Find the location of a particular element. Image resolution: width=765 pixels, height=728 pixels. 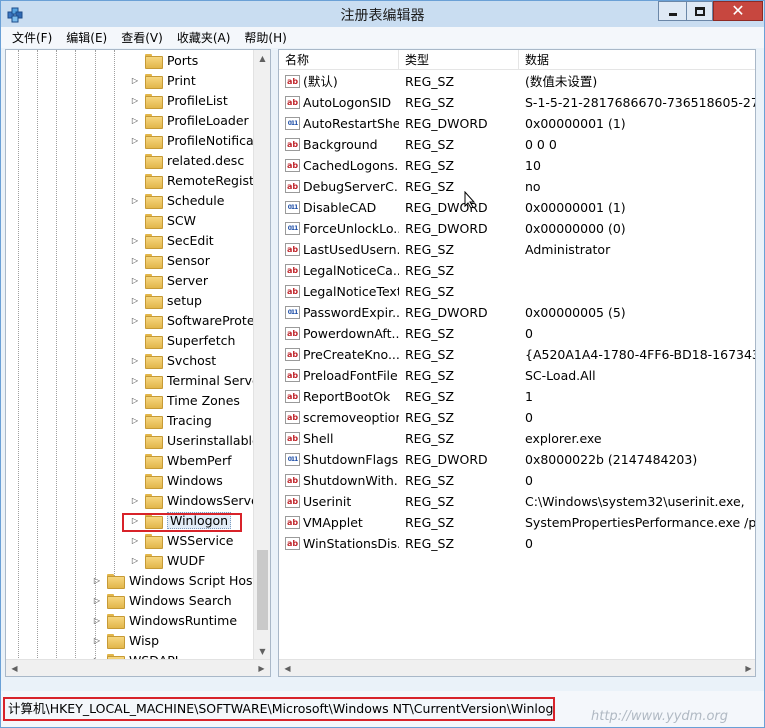

menu-edit: 编辑(E) is located at coordinates (86, 37).